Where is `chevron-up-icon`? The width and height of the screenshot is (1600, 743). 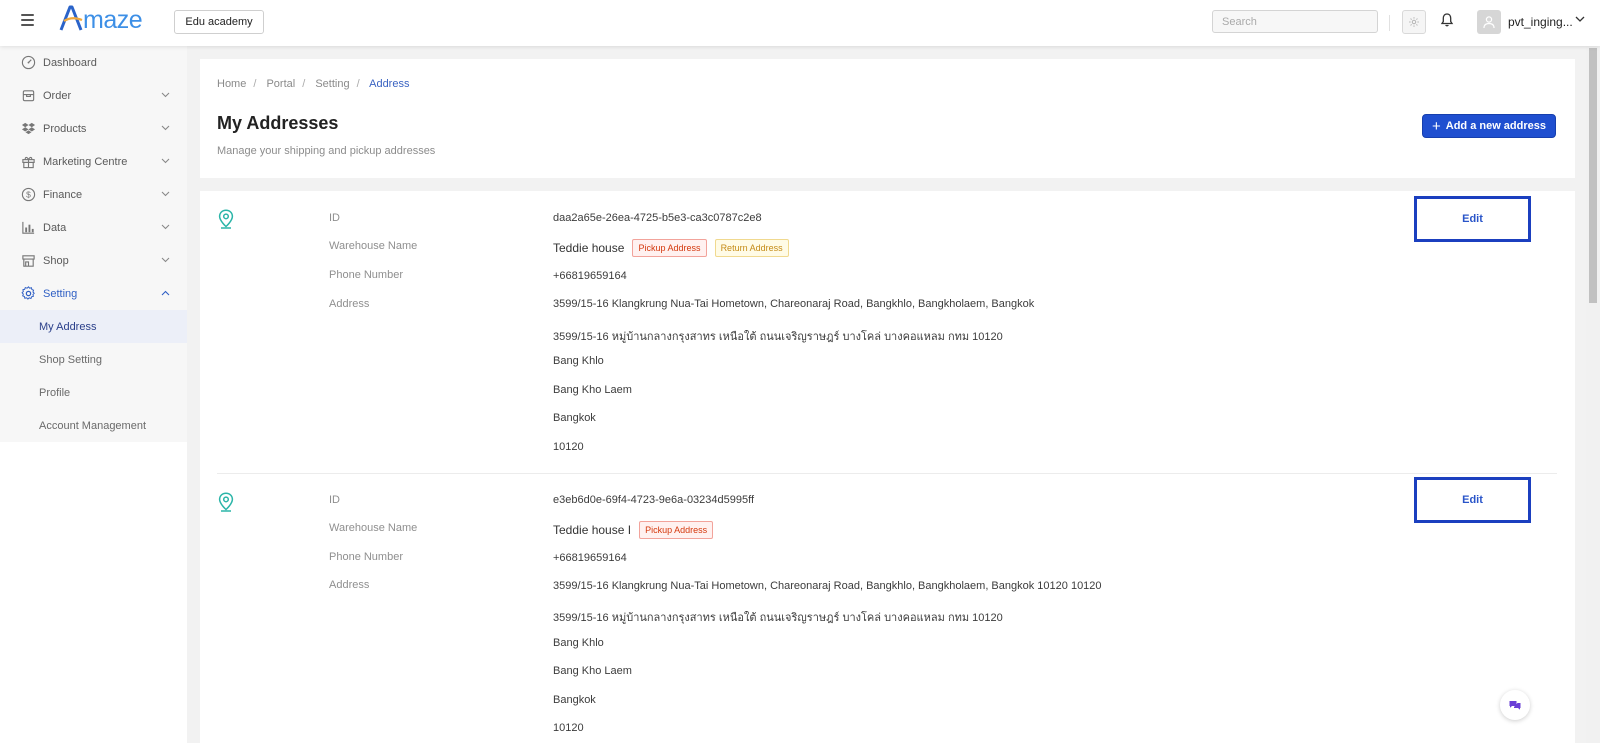
chevron-up-icon is located at coordinates (165, 293).